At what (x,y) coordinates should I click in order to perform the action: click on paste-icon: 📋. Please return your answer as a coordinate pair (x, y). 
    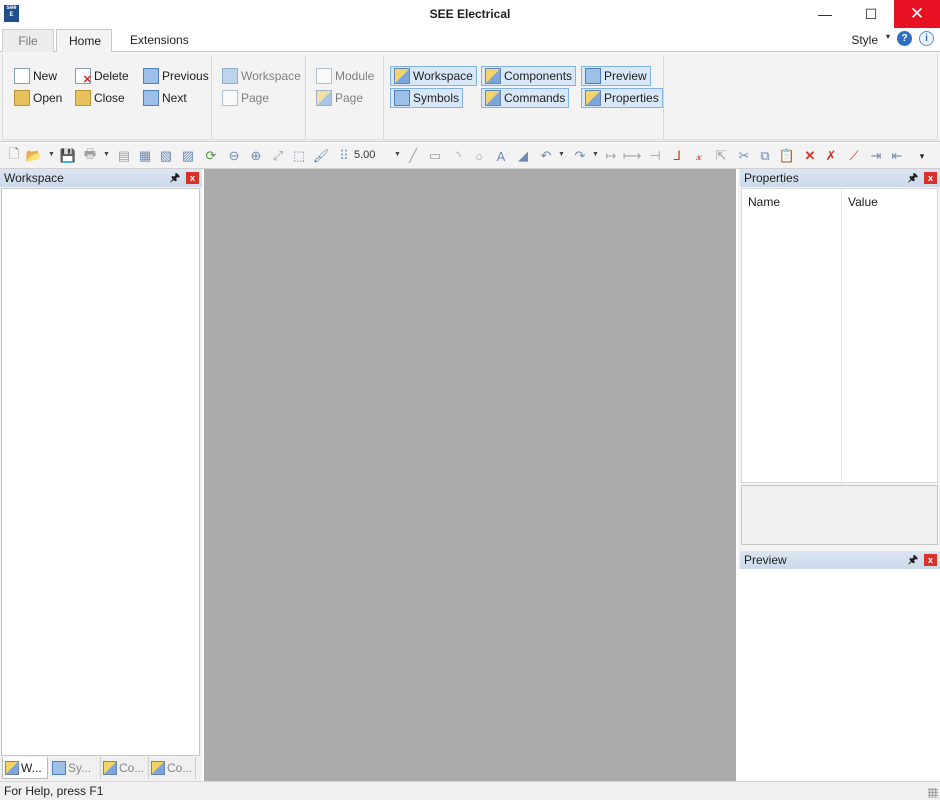
    Looking at the image, I should click on (787, 156).